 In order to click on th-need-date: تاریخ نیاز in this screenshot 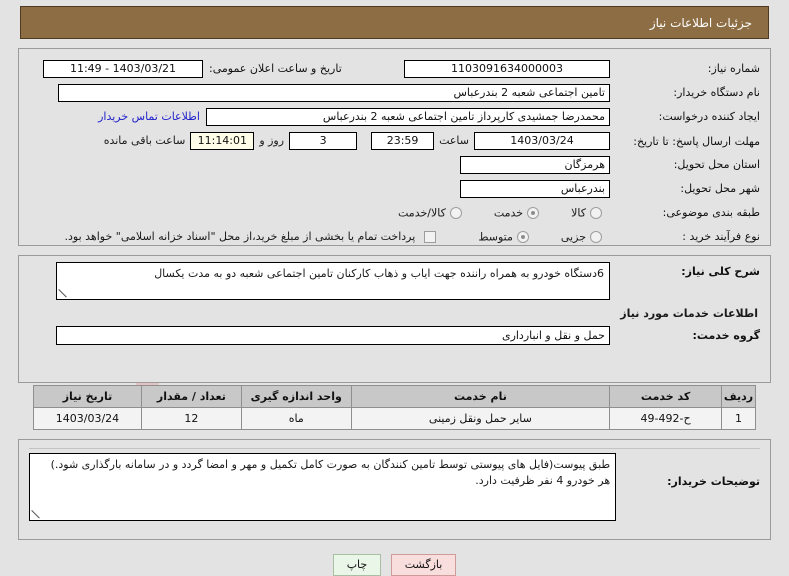, I will do `click(87, 396)`.